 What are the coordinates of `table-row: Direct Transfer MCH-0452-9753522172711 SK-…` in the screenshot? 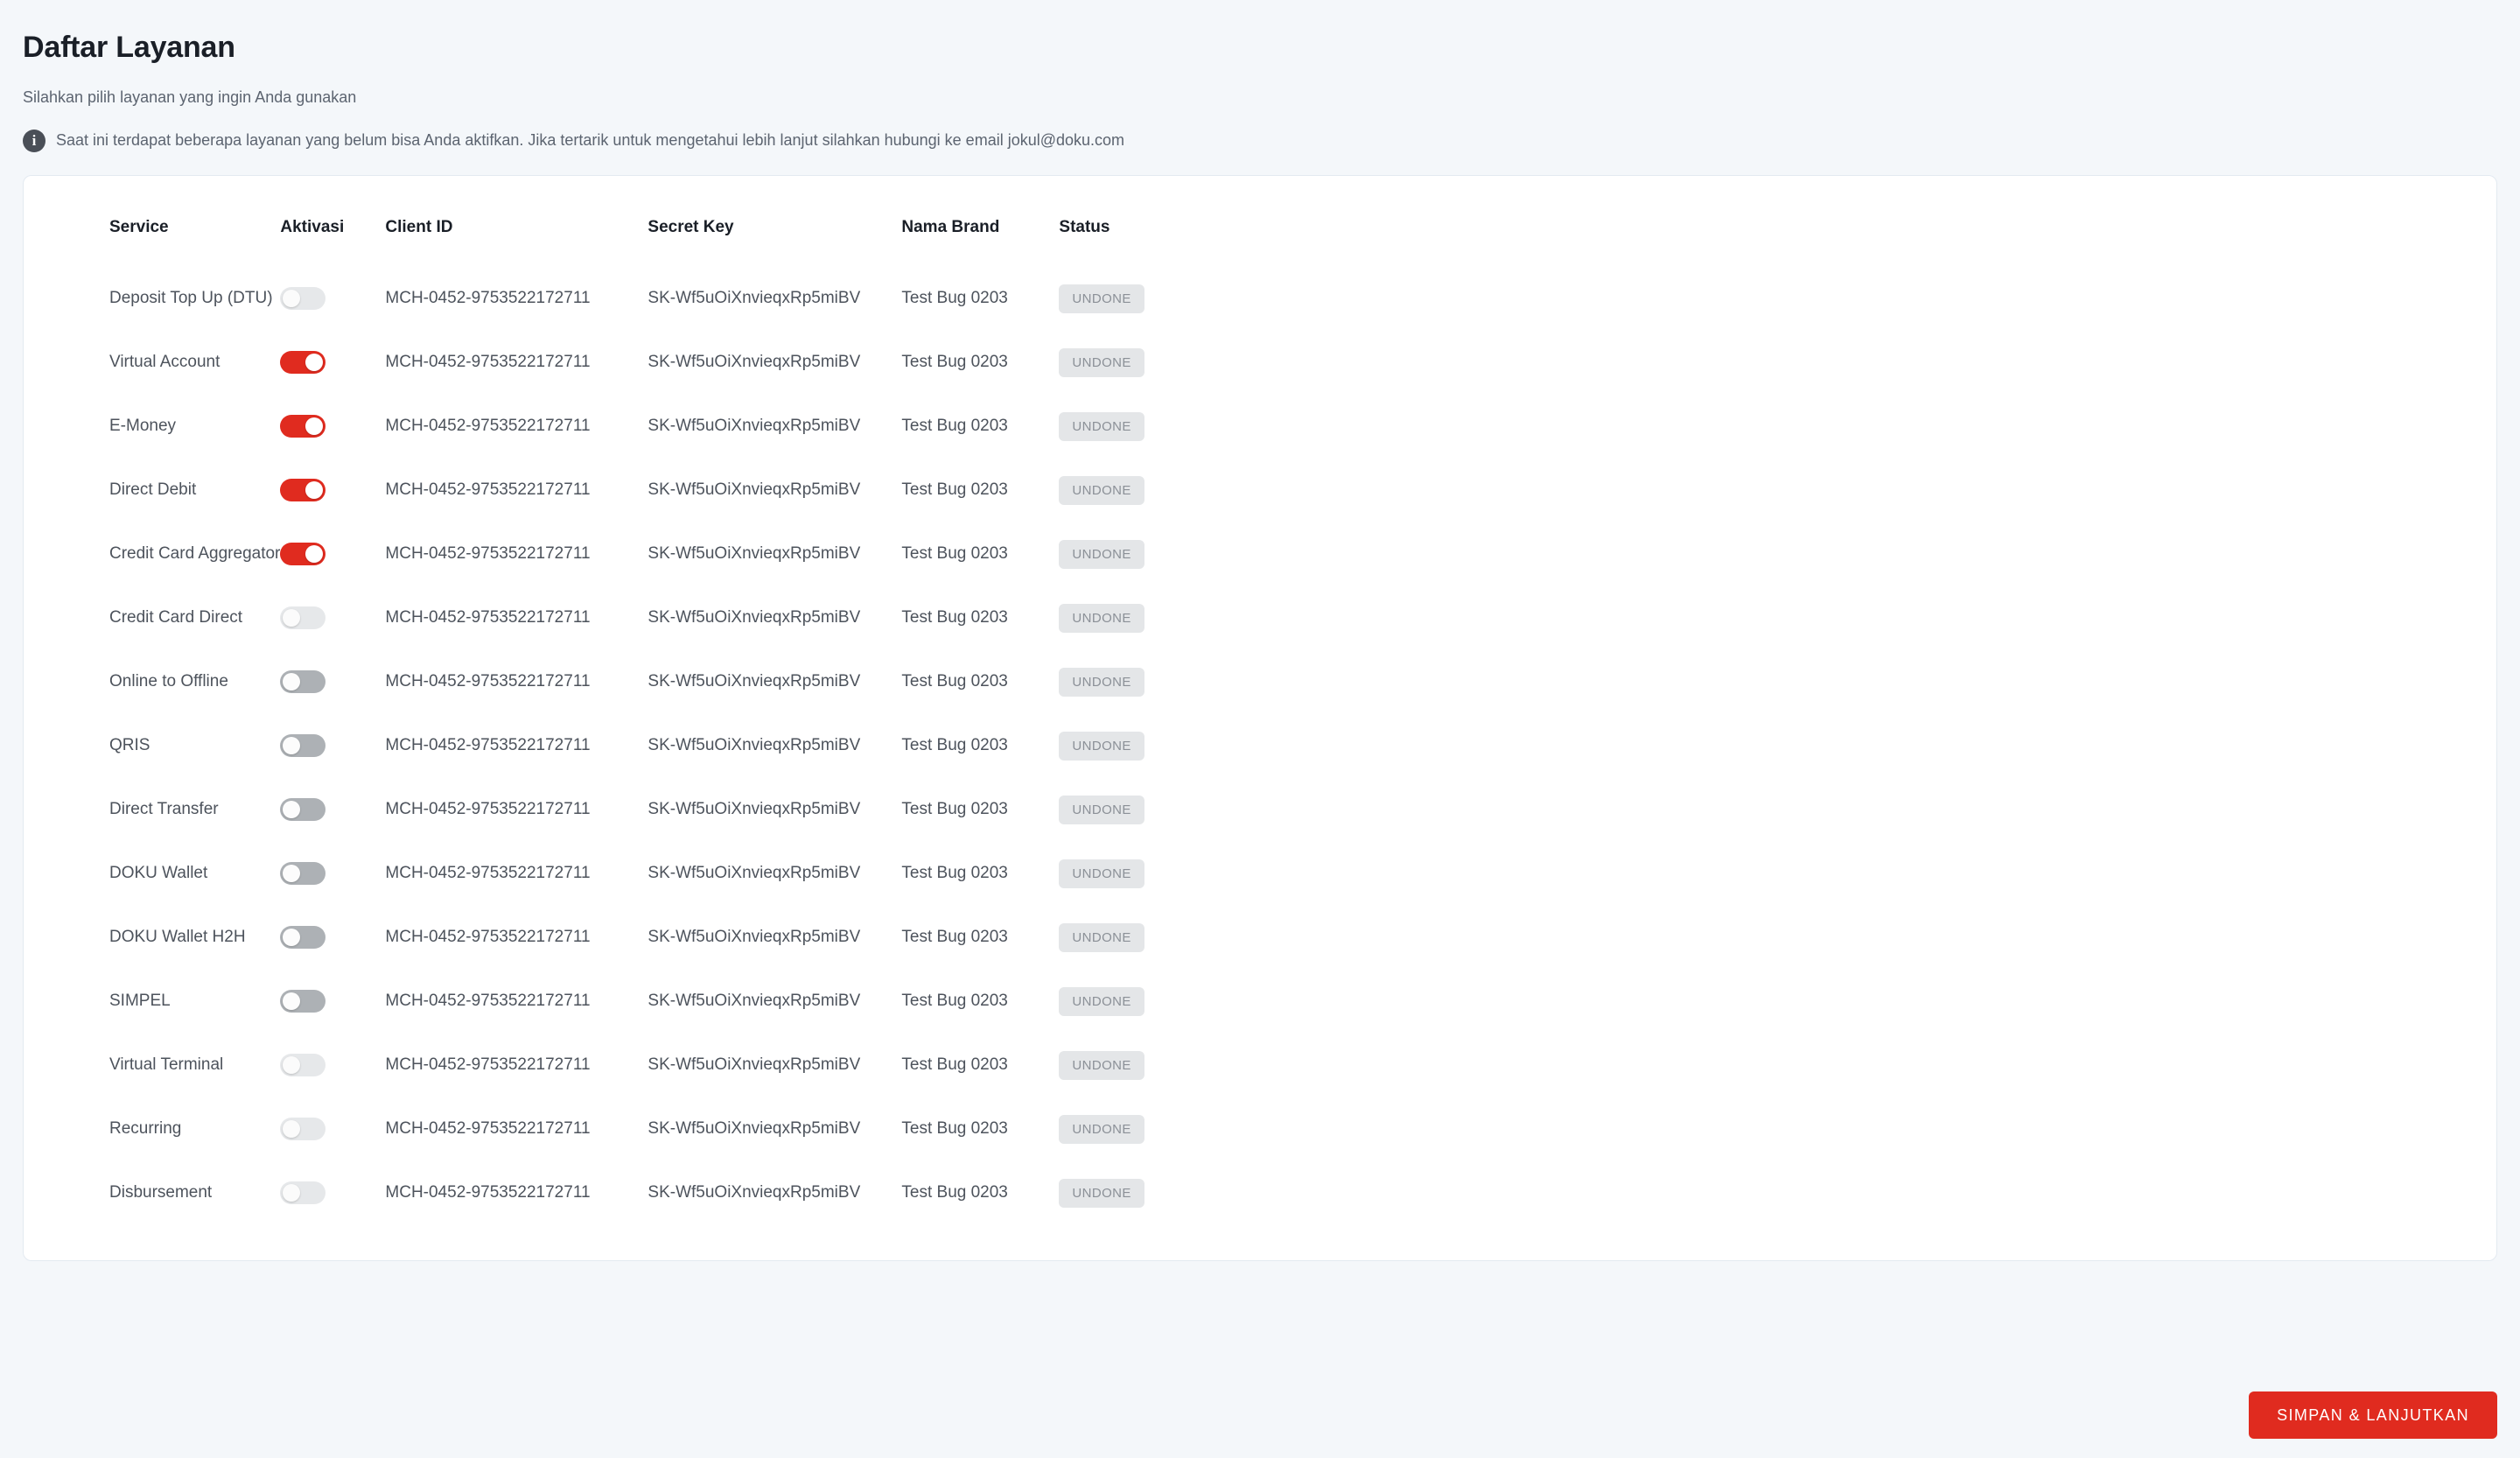 It's located at (1260, 810).